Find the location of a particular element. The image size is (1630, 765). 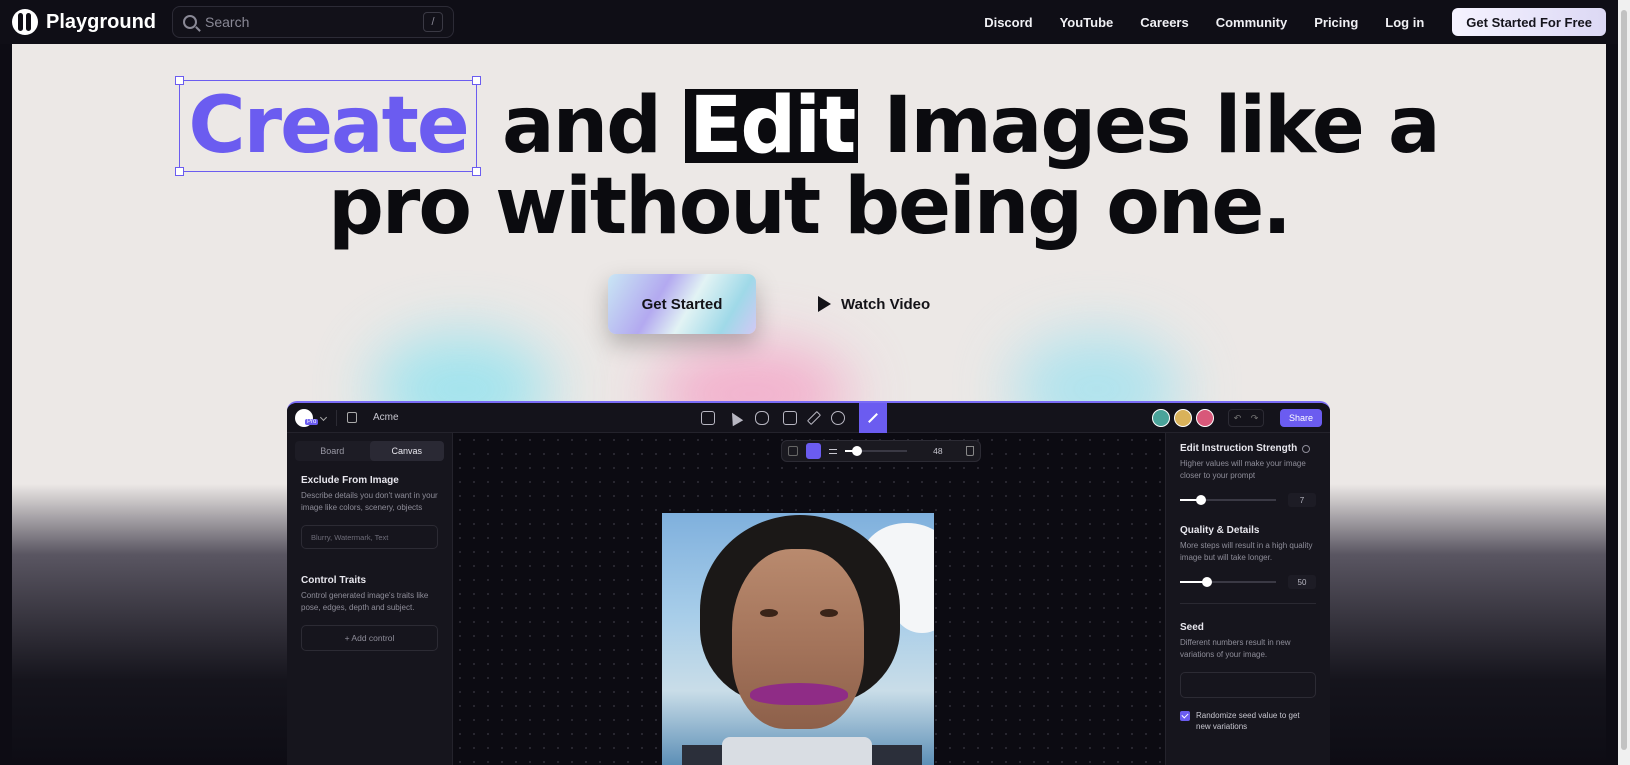

chevron-down-icon is located at coordinates (323, 417).